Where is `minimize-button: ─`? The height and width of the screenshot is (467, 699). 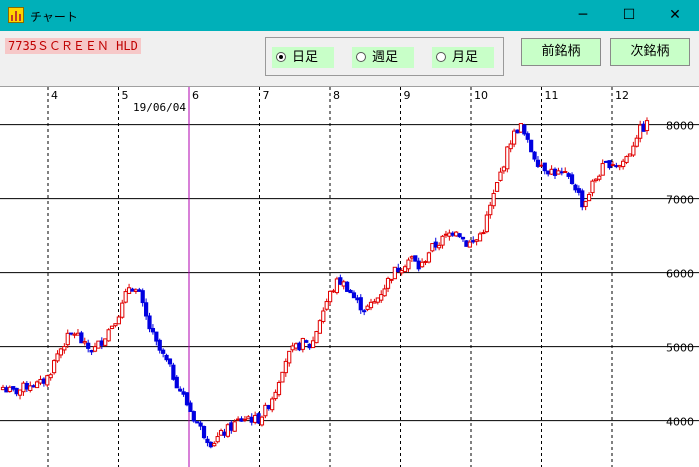
minimize-button: ─ is located at coordinates (583, 15).